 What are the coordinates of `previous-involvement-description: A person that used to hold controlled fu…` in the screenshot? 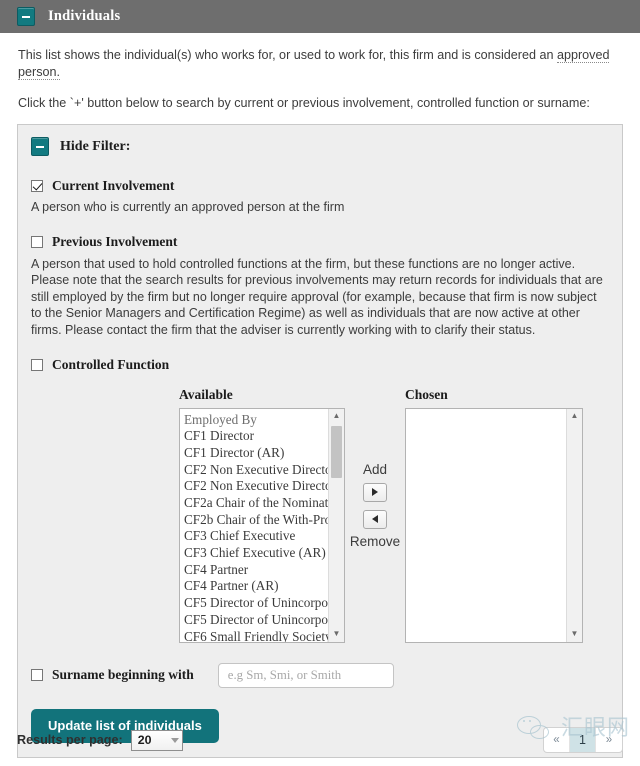 It's located at (317, 296).